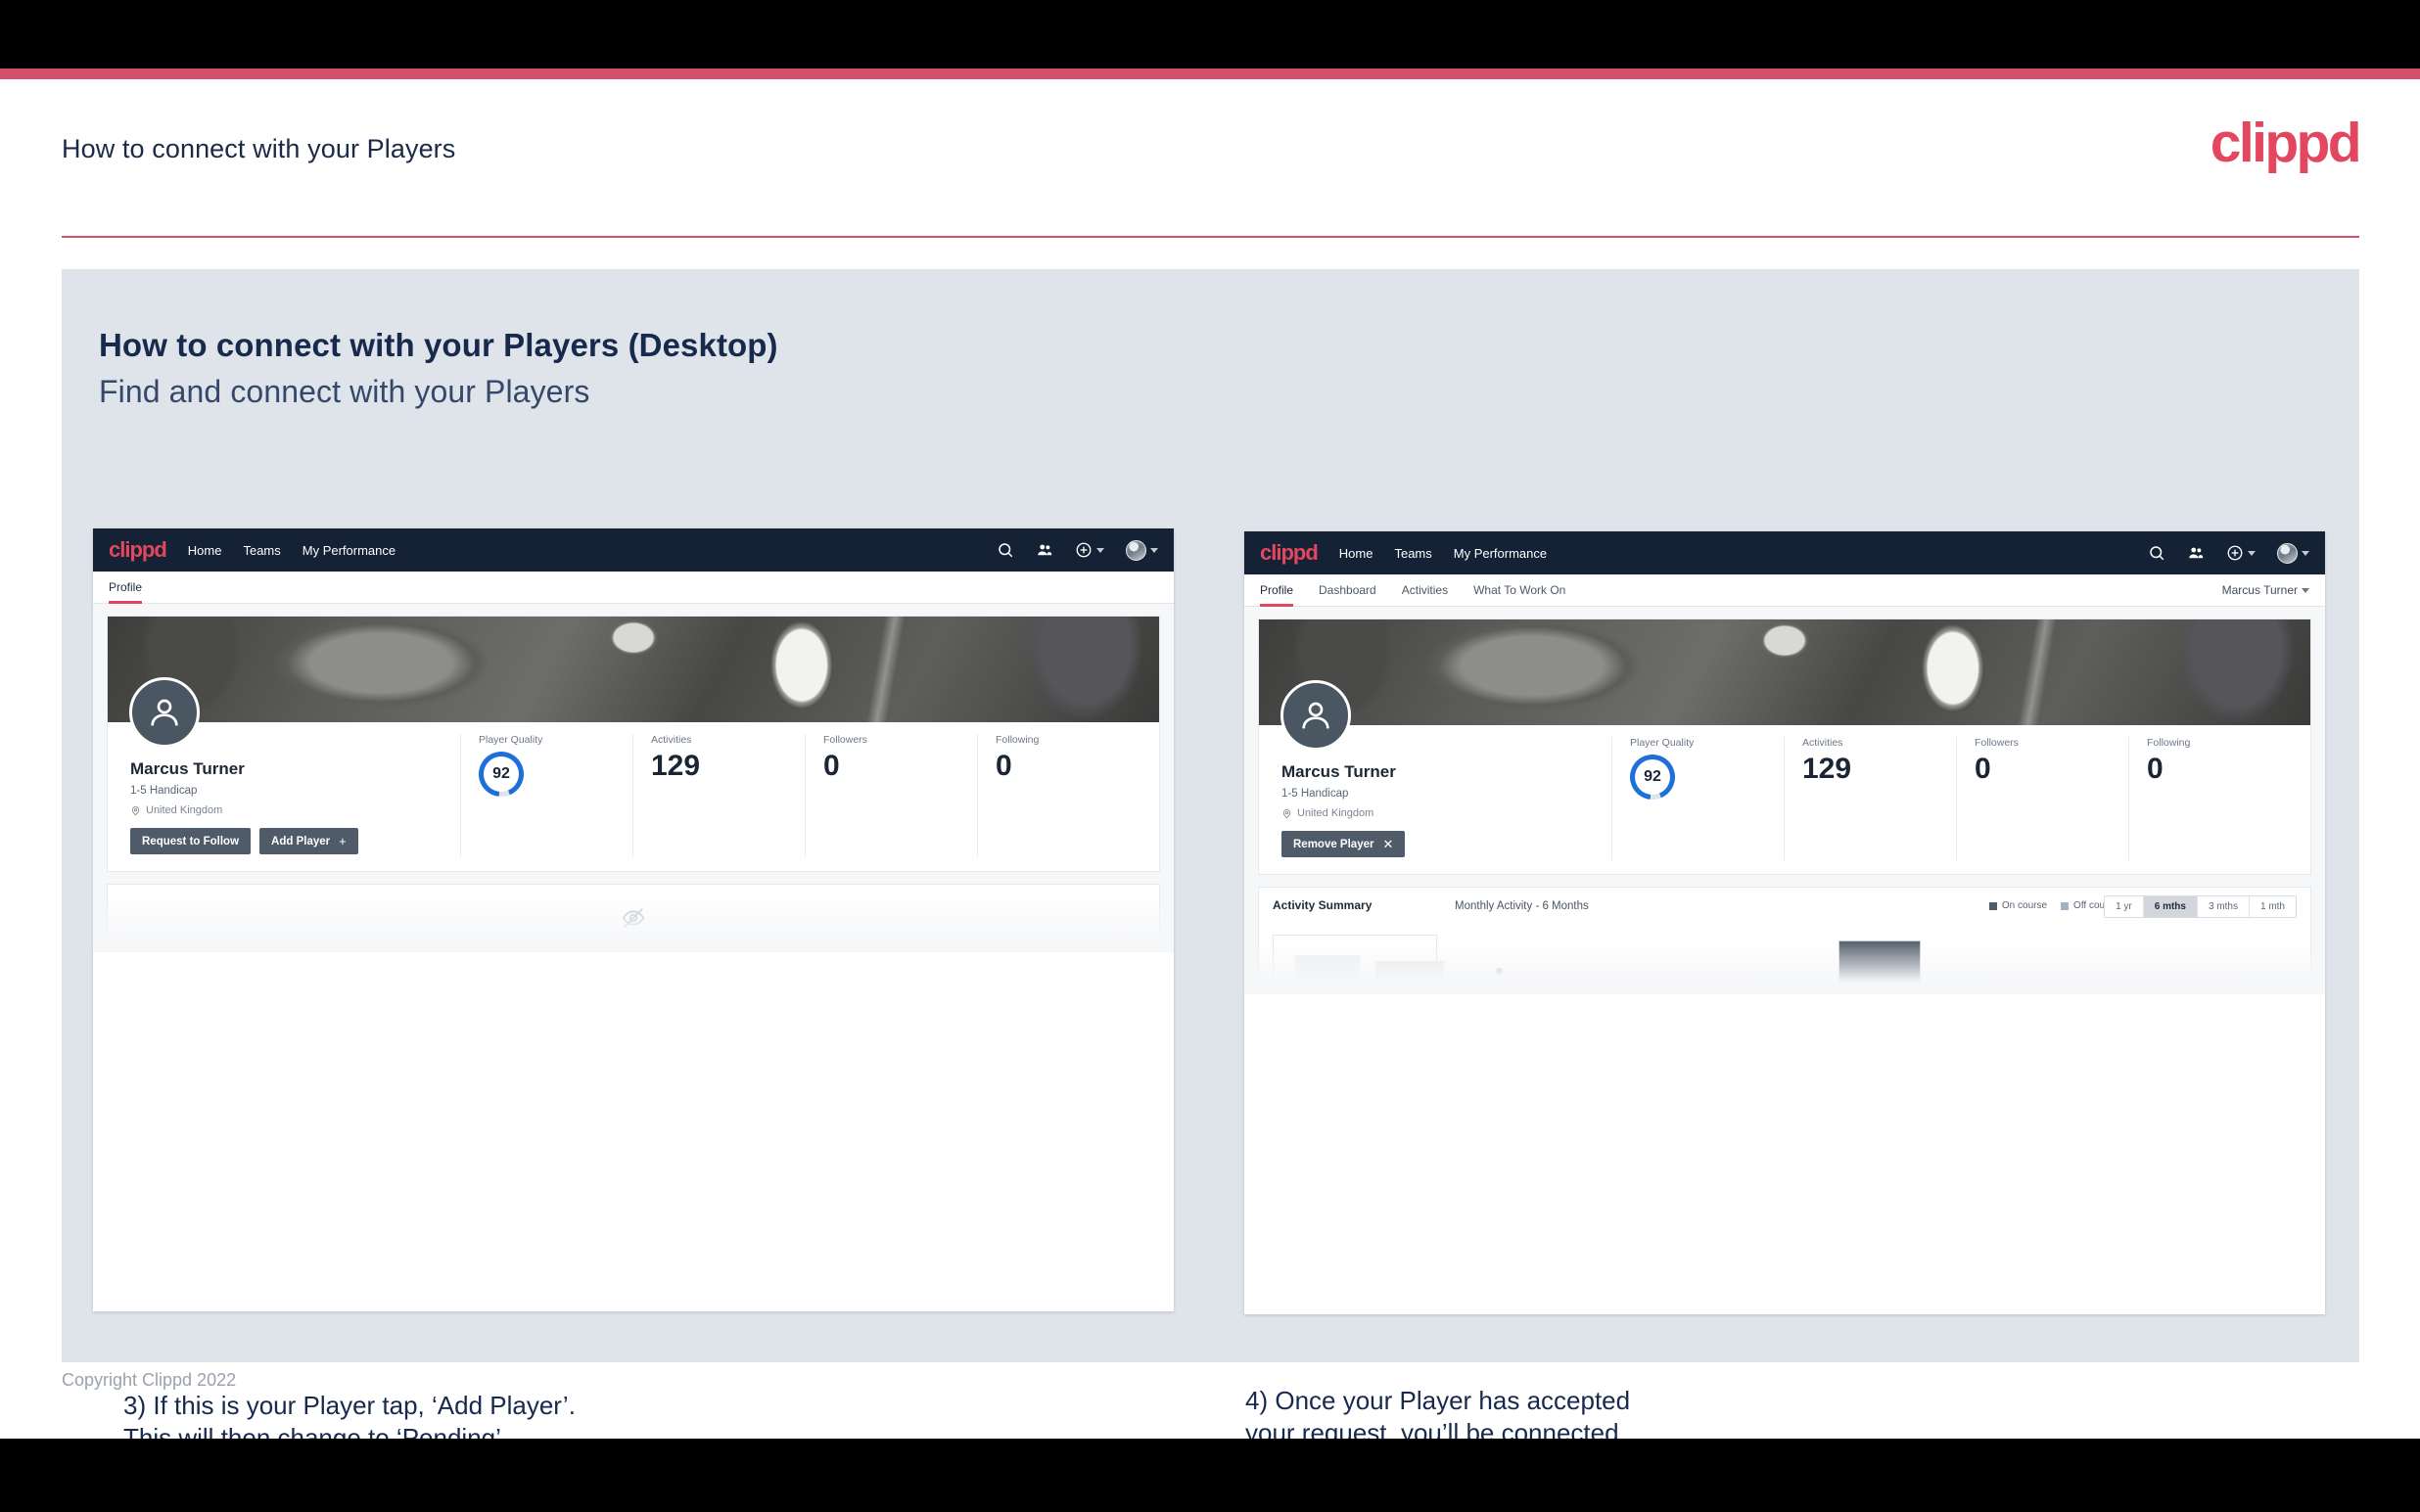 This screenshot has width=2420, height=1512. I want to click on profile-actions-right: Remove Player ✕, so click(1343, 844).